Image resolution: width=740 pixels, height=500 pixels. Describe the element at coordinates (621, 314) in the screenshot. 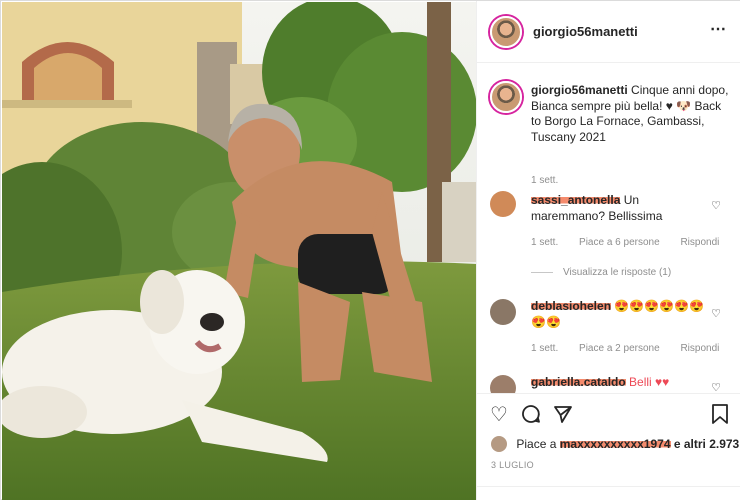

I see `comment-text: deblasiohelen 😍😍😍😍😍😍😍😍` at that location.